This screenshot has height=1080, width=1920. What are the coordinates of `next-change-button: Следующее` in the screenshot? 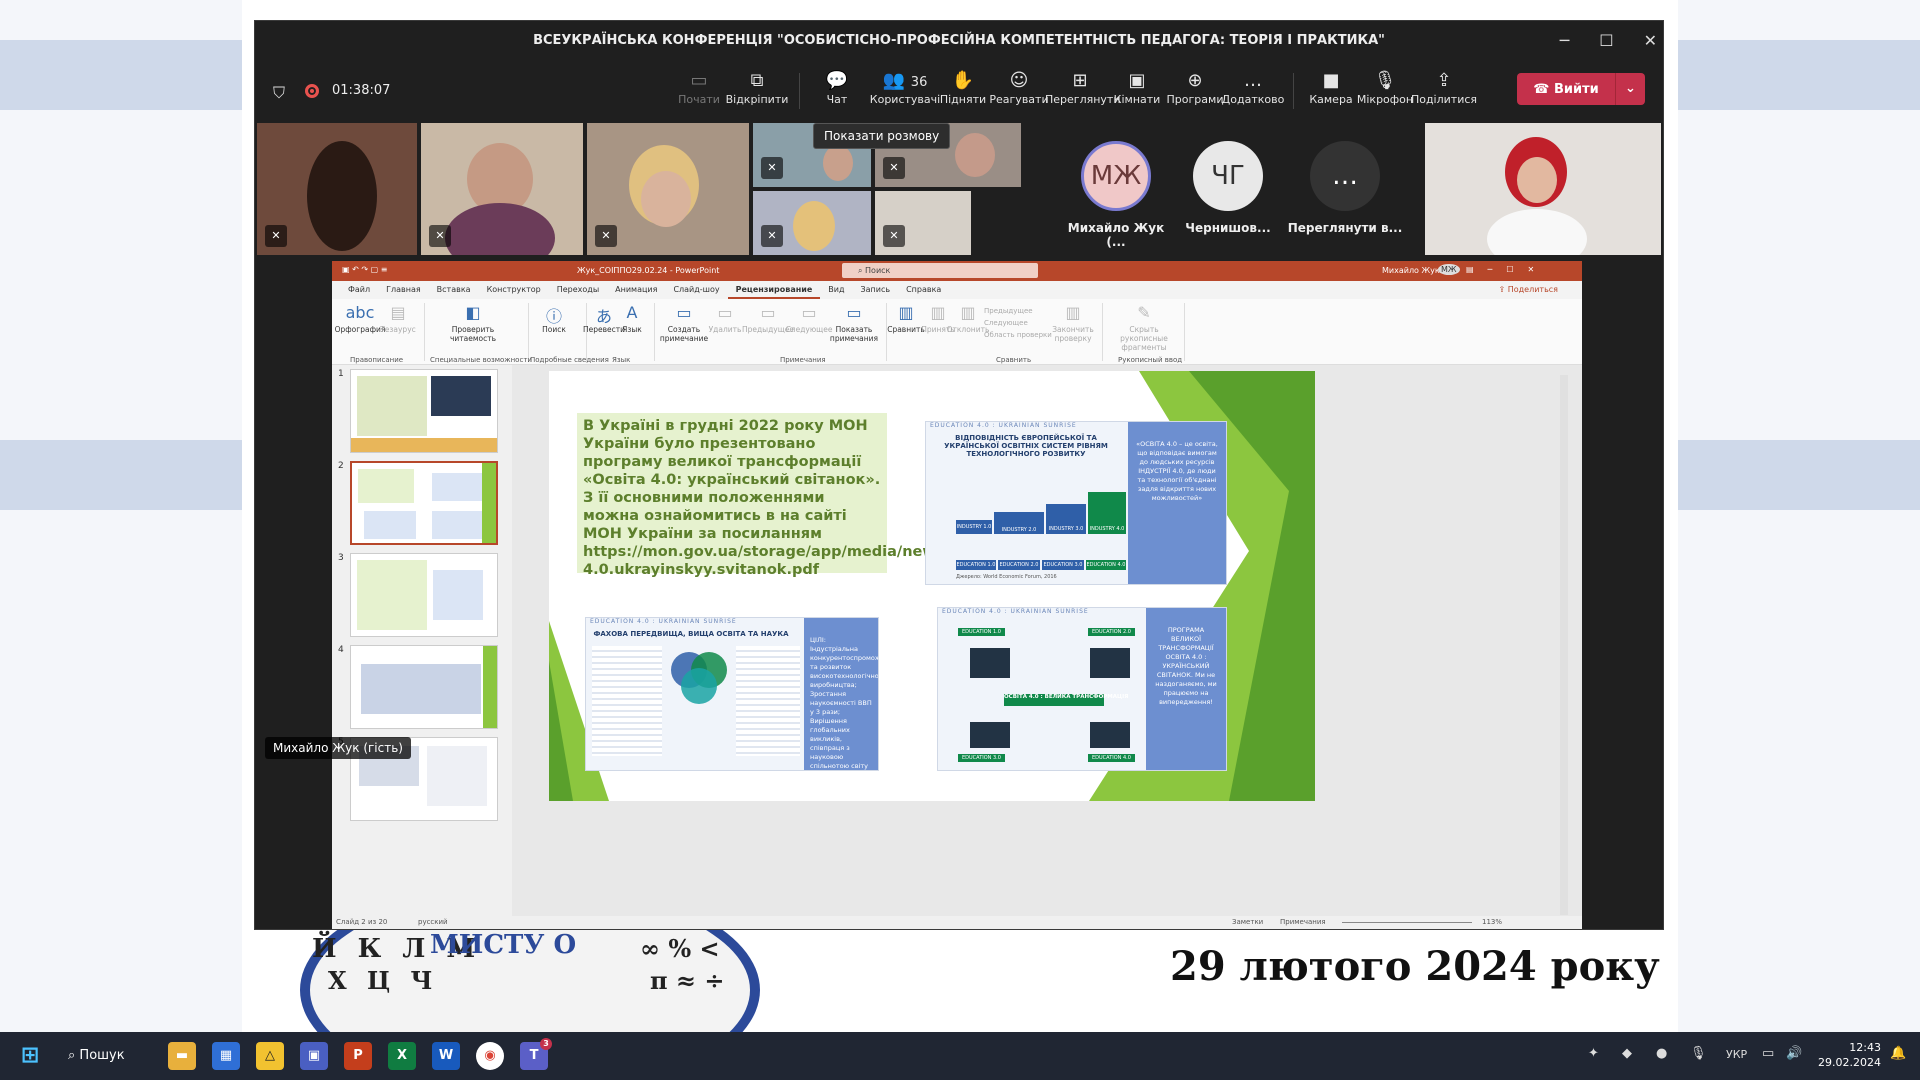 It's located at (1018, 323).